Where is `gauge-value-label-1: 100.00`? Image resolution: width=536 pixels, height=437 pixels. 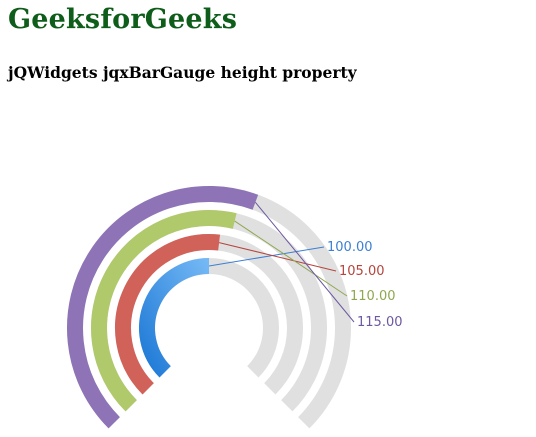
gauge-value-label-1: 100.00 is located at coordinates (350, 247).